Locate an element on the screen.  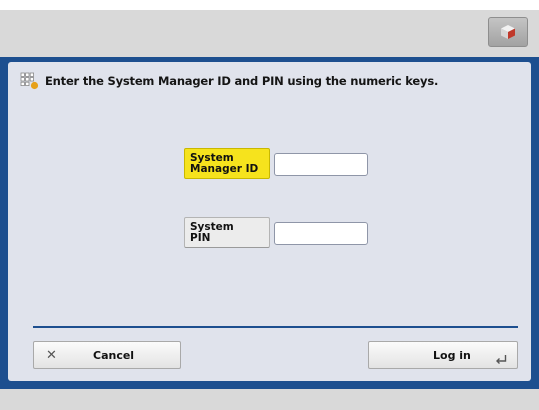
label-line: Manager ID is located at coordinates (224, 169).